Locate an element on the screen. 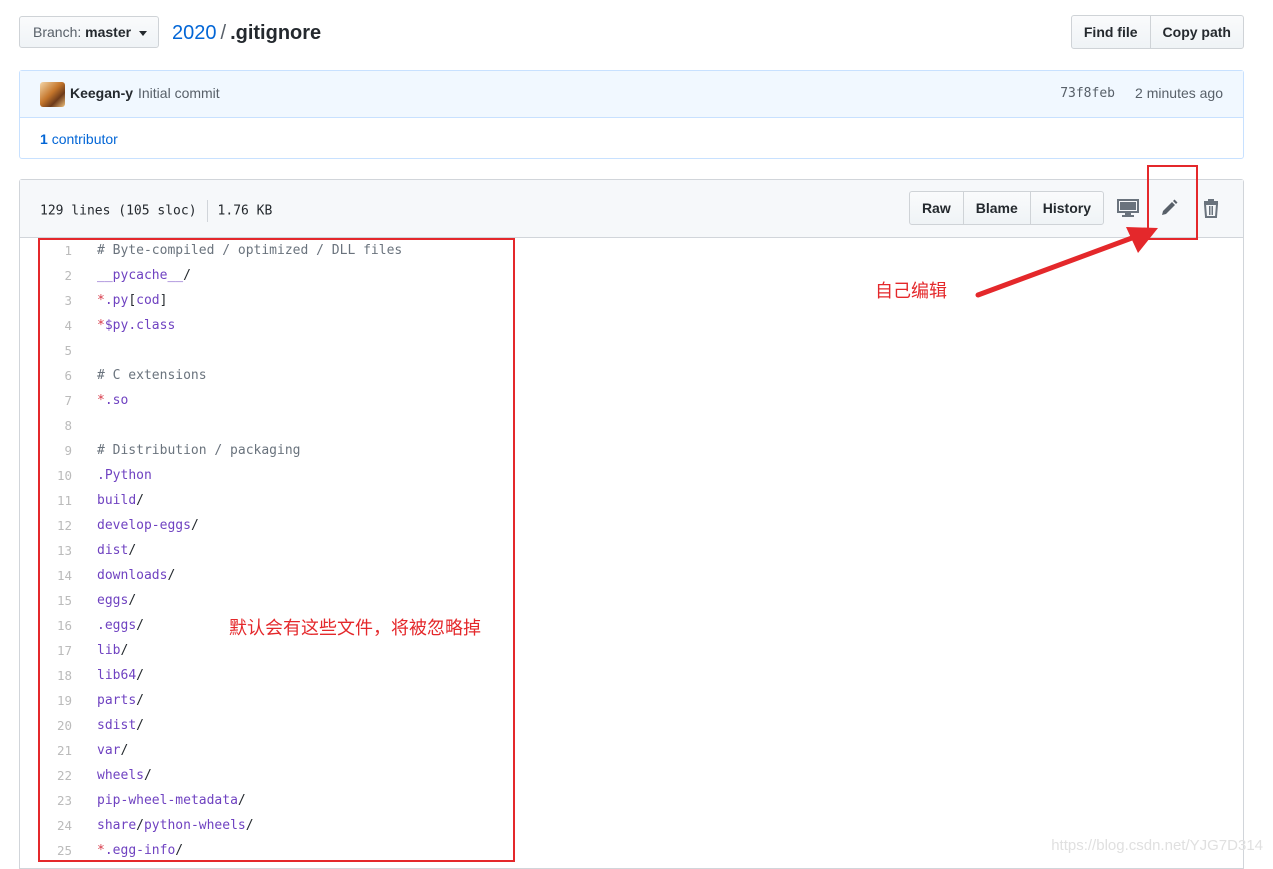 This screenshot has width=1273, height=869. file-info: 129 lines (105 sloc) 1.76 KB is located at coordinates (156, 211).